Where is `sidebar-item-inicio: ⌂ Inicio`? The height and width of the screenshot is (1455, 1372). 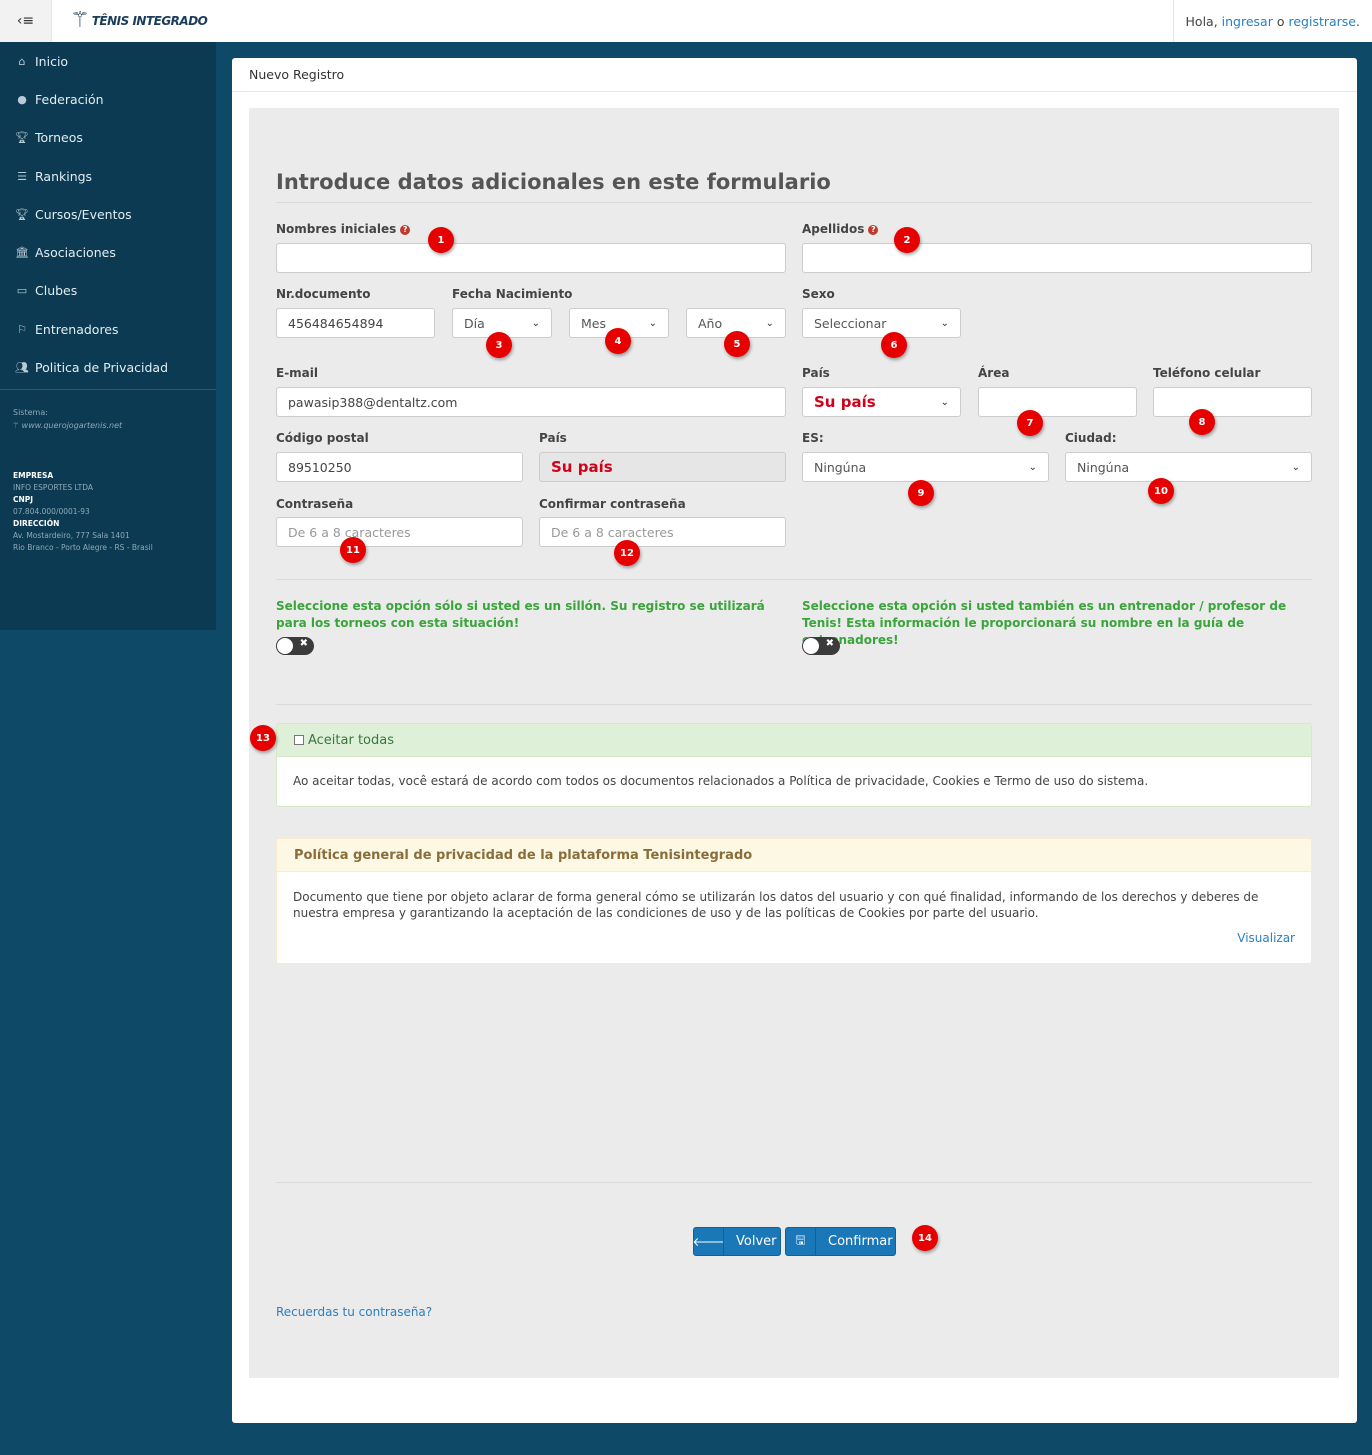
sidebar-item-inicio: ⌂ Inicio is located at coordinates (108, 61).